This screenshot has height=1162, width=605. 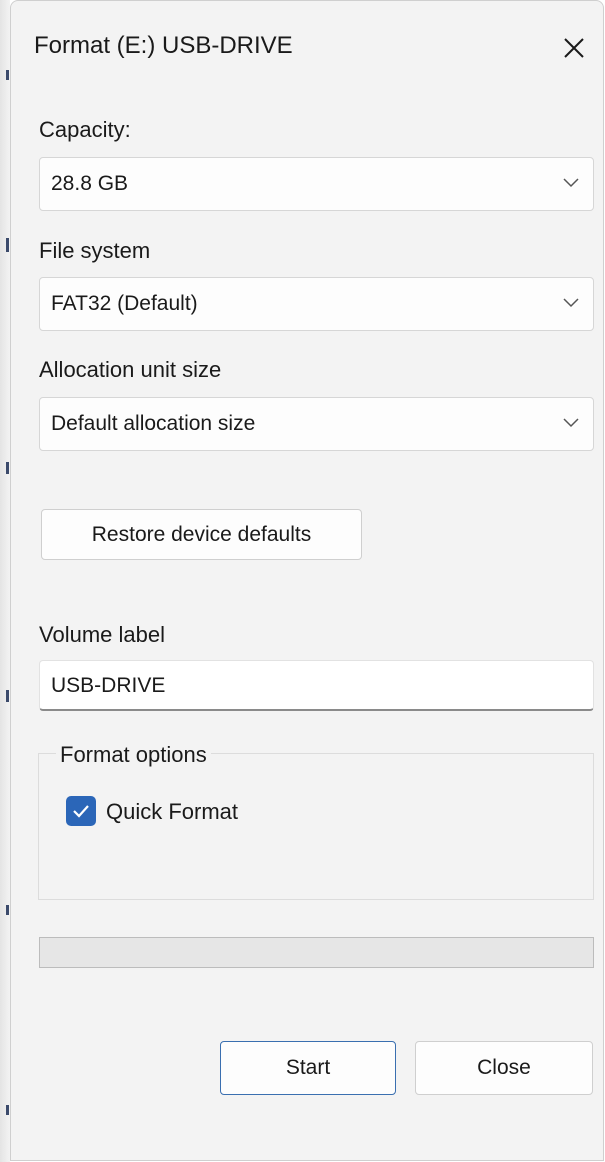 What do you see at coordinates (504, 1068) in the screenshot?
I see `close-dialog-button: Close` at bounding box center [504, 1068].